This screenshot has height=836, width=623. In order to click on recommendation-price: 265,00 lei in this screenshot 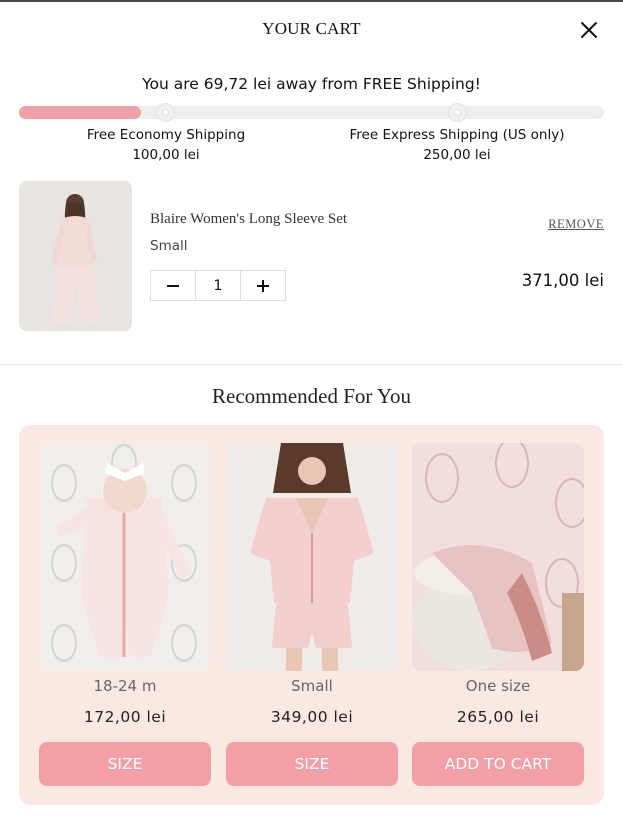, I will do `click(498, 717)`.